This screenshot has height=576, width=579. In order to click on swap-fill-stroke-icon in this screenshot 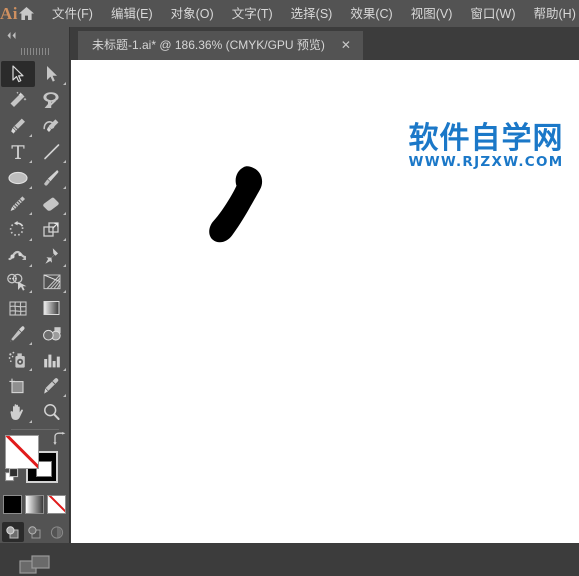, I will do `click(59, 441)`.